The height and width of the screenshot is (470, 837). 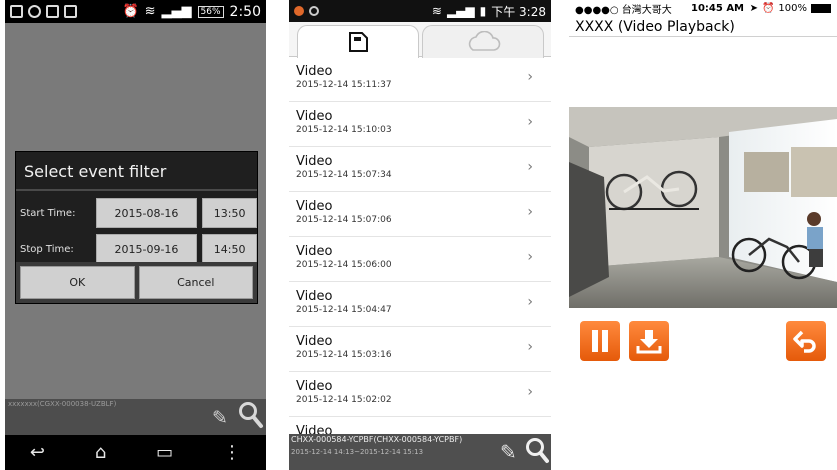 I want to click on video-date: 2015-12-14 15:10:03, so click(x=344, y=130).